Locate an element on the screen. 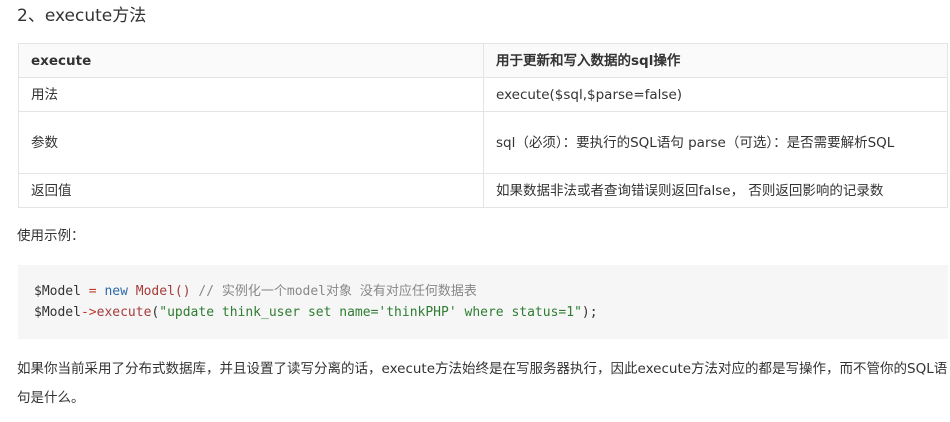 This screenshot has height=422, width=950. table-cell: sql（必须）：要执行的SQL语句 parse（可选）：是否需要解析SQL is located at coordinates (715, 142).